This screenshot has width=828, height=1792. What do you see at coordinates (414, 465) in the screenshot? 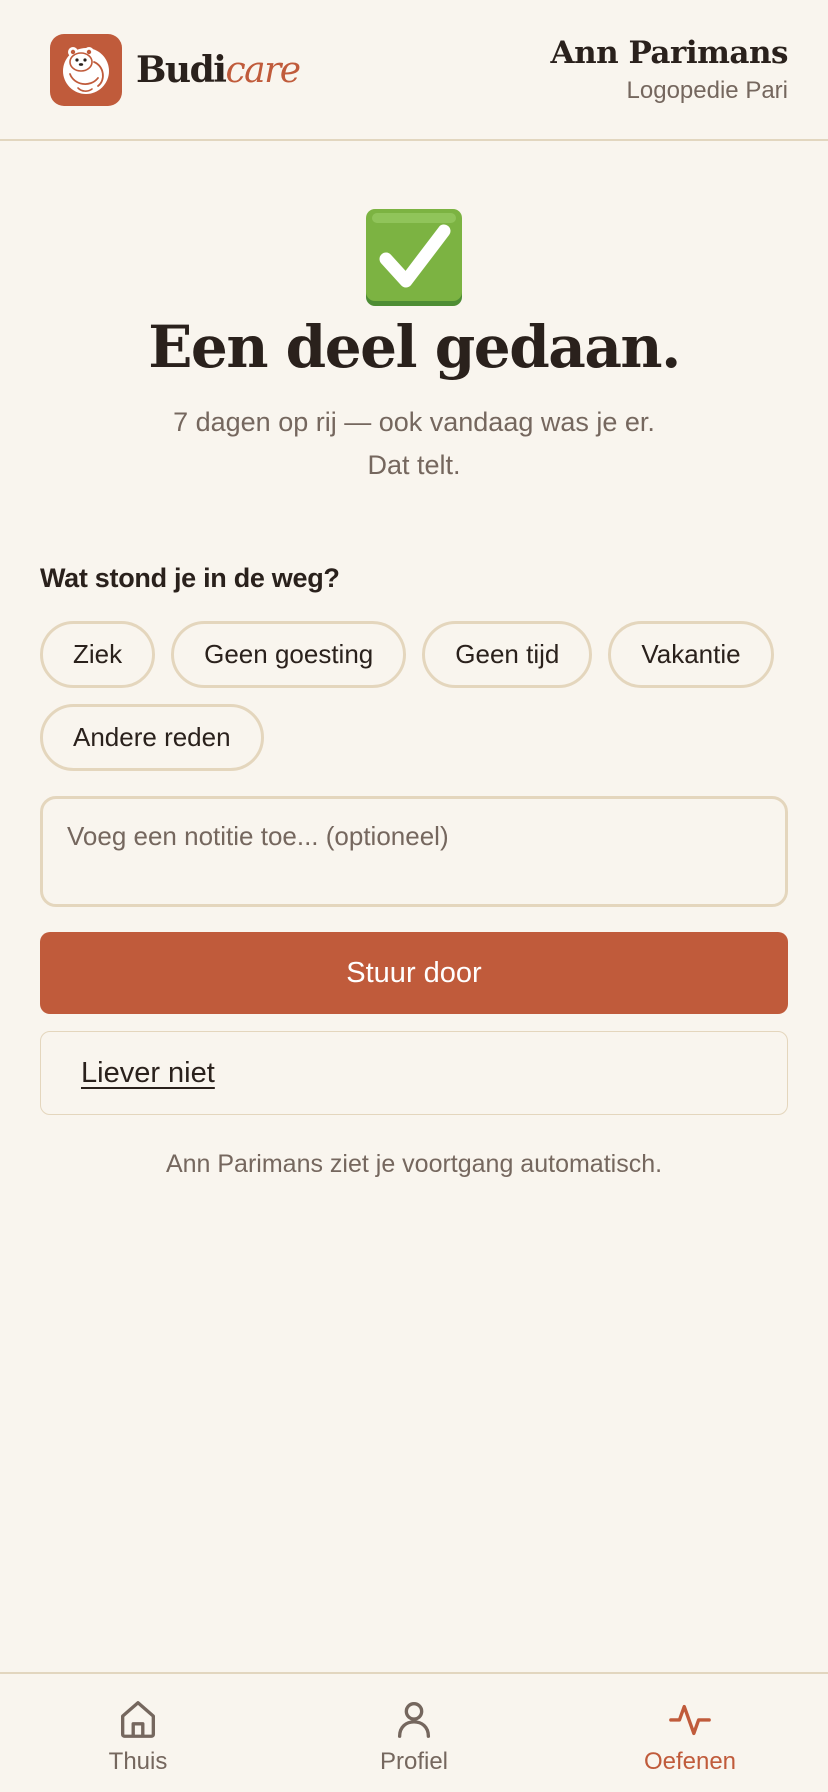
I see `encouragement-line: Dat telt.` at bounding box center [414, 465].